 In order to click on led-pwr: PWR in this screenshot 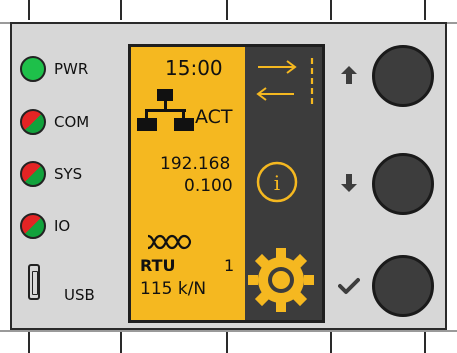, I will do `click(54, 69)`.